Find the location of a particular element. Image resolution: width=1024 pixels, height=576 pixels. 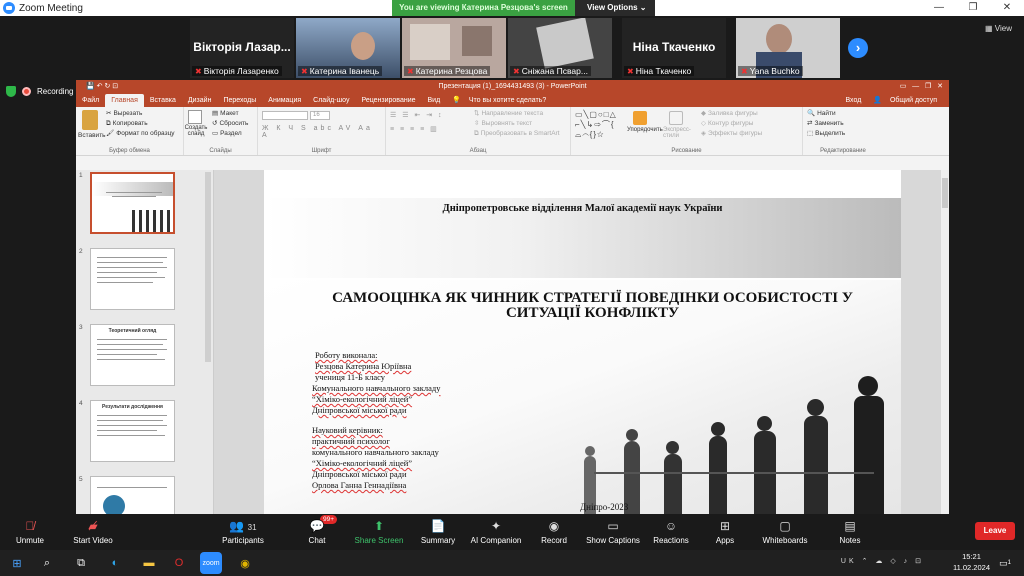

tab-animation: Анимация is located at coordinates (284, 100).